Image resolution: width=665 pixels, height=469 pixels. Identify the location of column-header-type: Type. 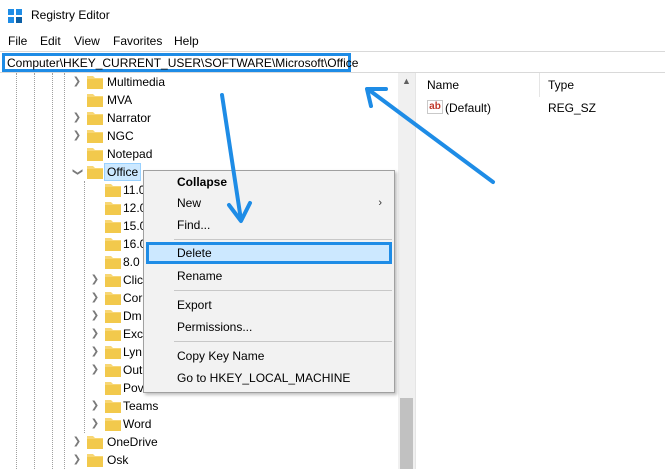
(602, 85).